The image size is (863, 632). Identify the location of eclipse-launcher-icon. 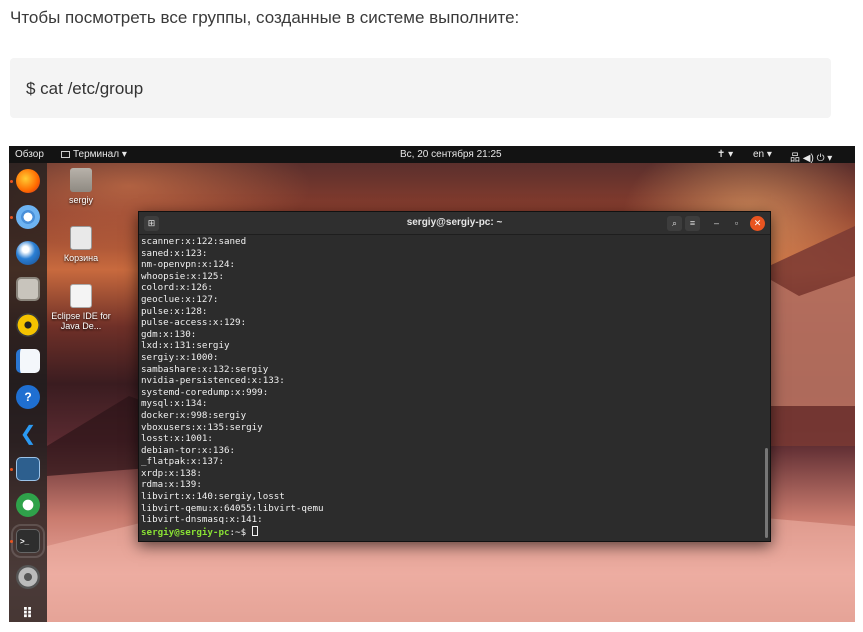
(81, 296).